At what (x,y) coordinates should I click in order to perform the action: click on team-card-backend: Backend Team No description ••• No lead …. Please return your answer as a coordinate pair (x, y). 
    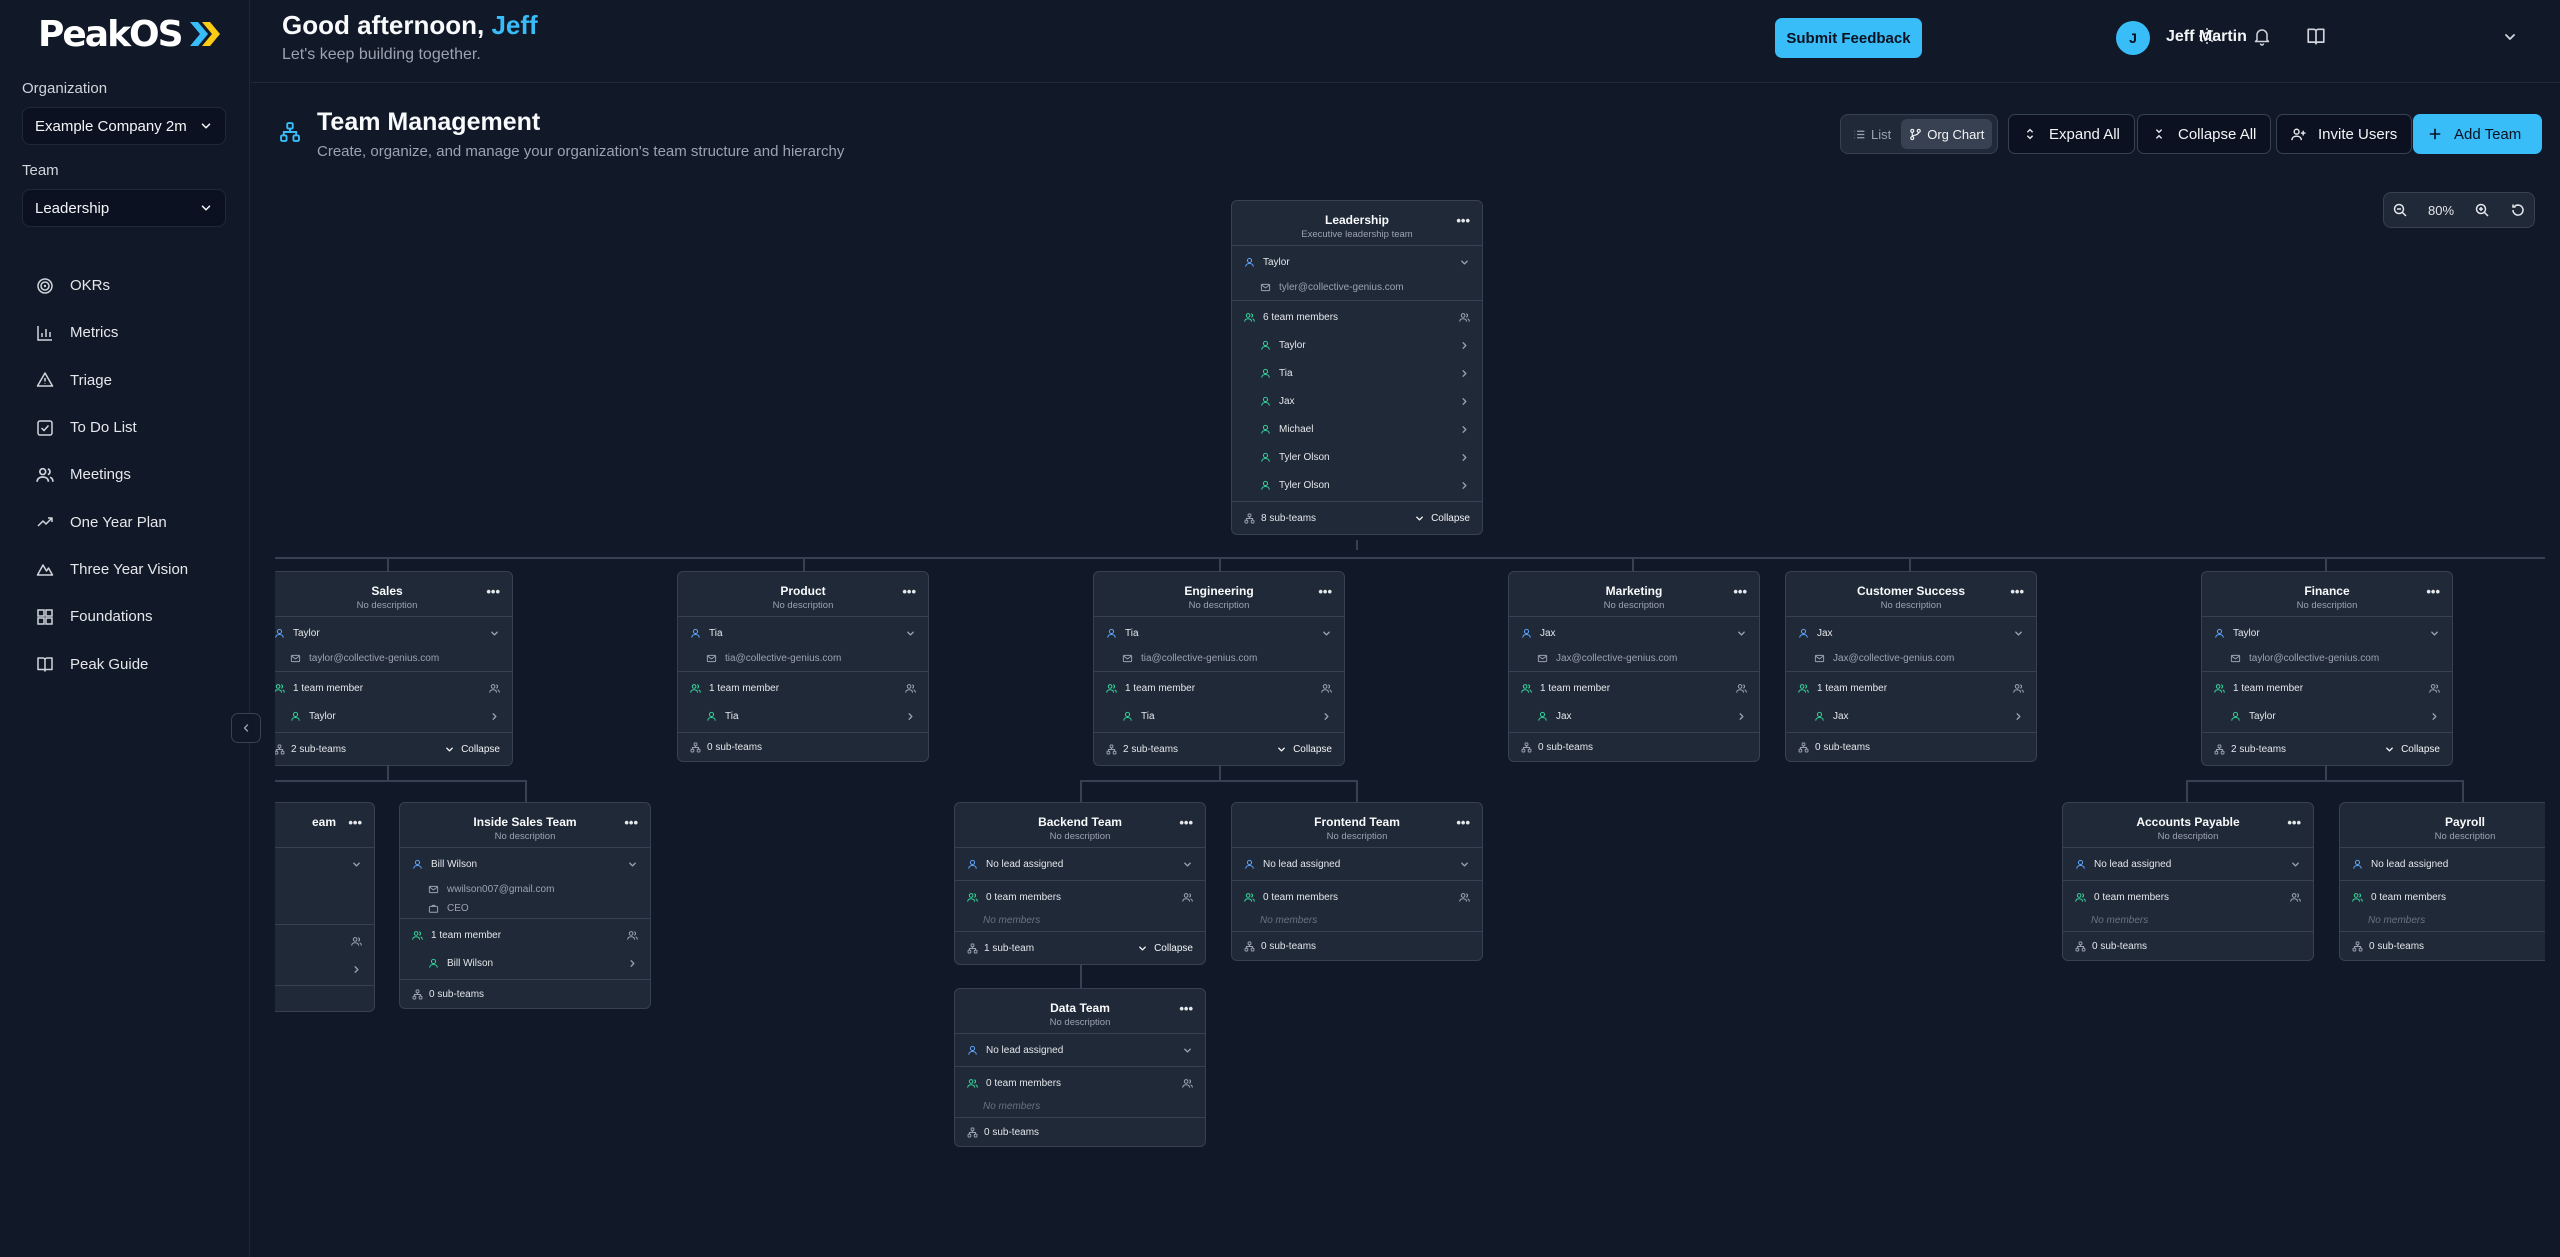
    Looking at the image, I should click on (1080, 883).